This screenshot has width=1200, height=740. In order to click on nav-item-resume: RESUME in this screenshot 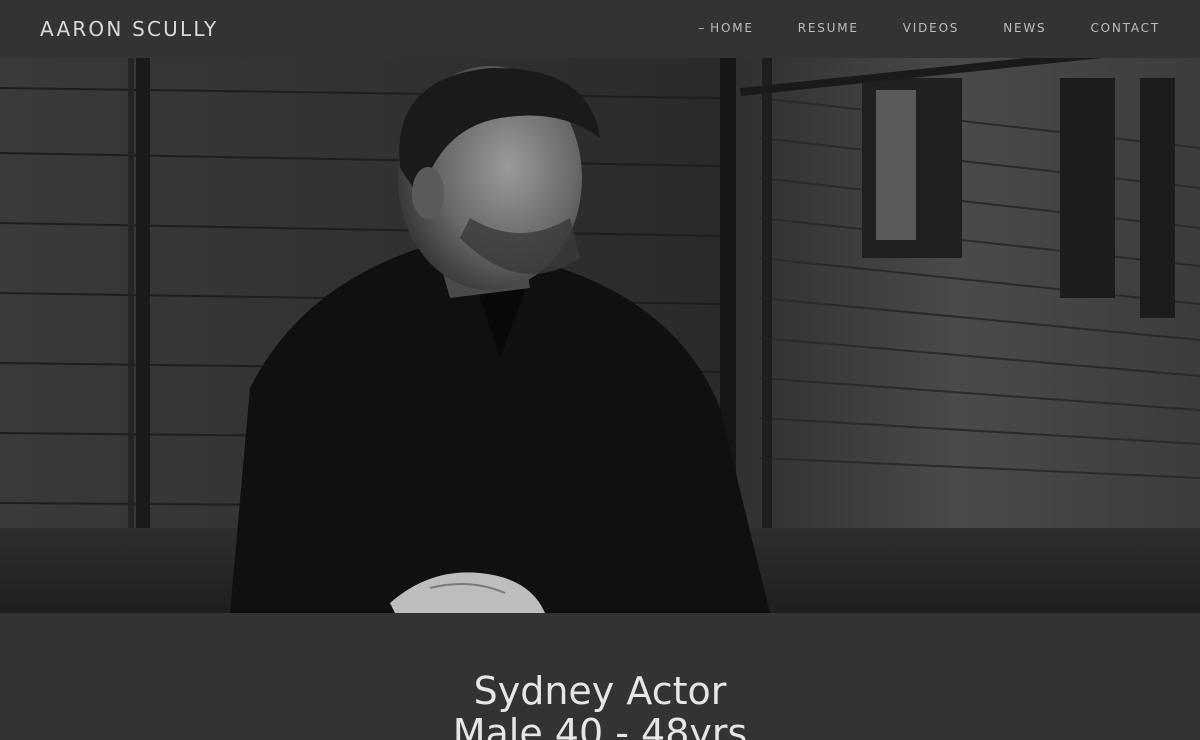, I will do `click(828, 28)`.